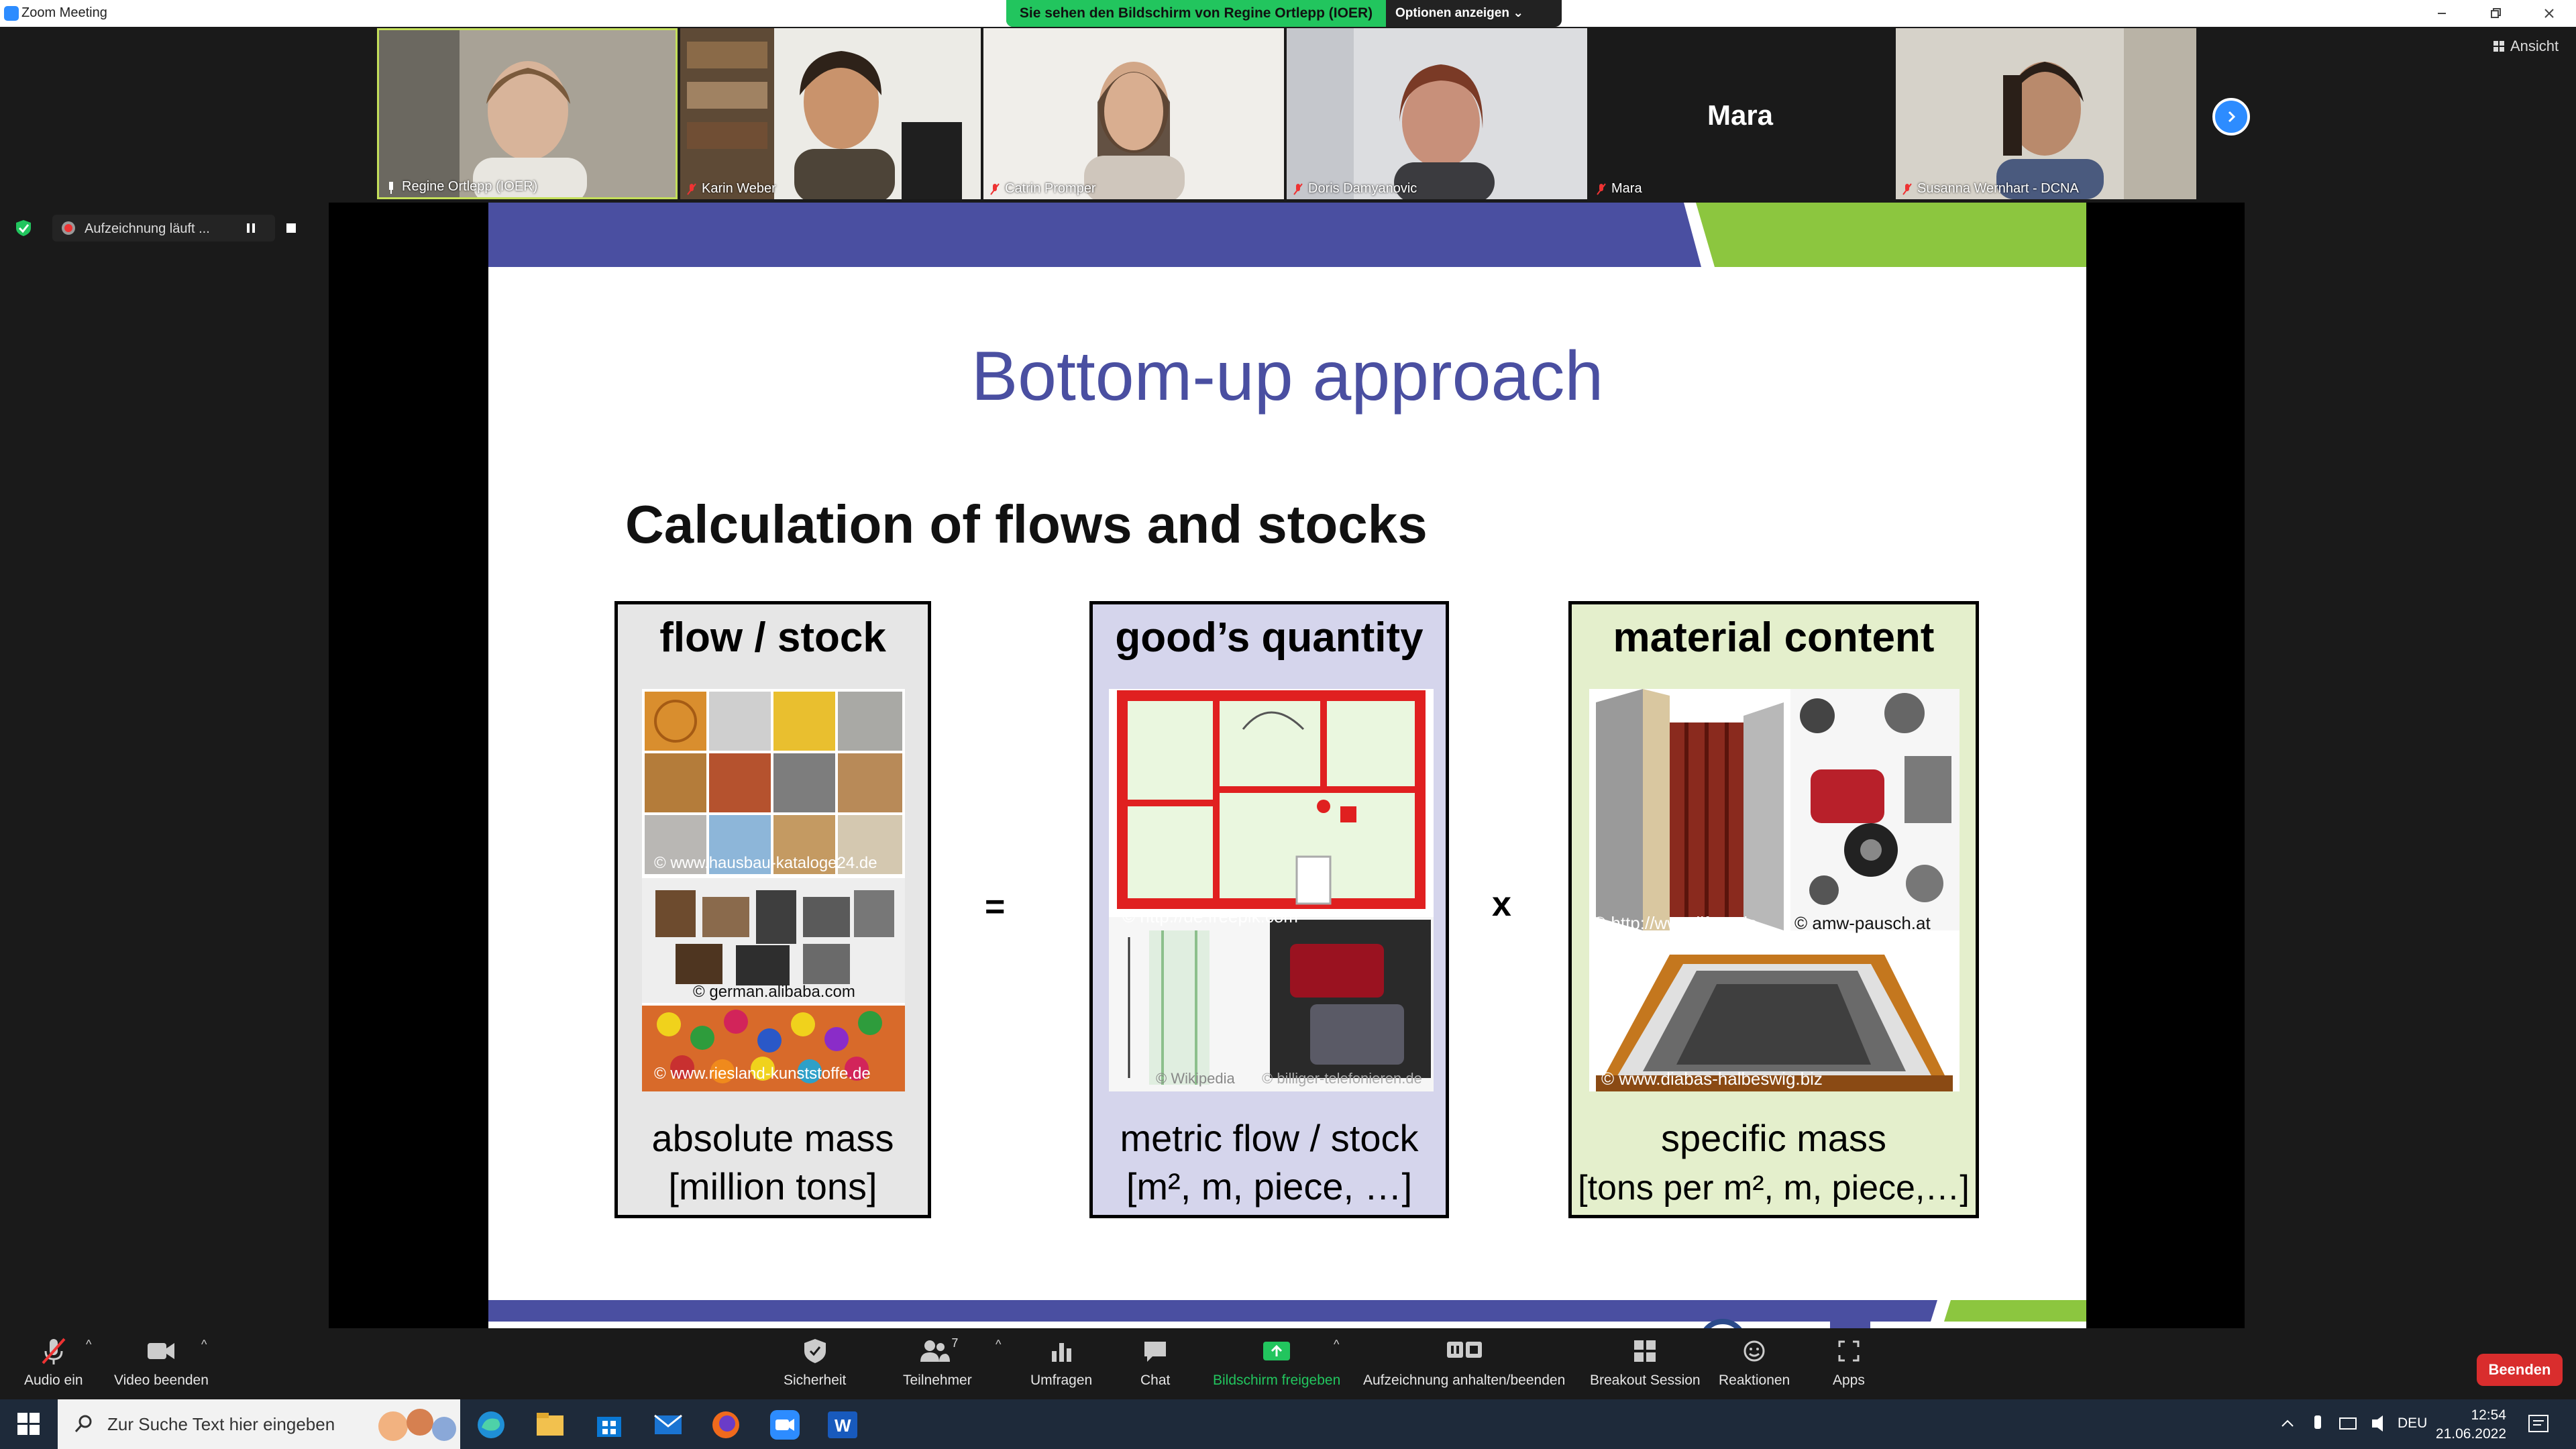  I want to click on reactions-button: Reaktionen, so click(1754, 1362).